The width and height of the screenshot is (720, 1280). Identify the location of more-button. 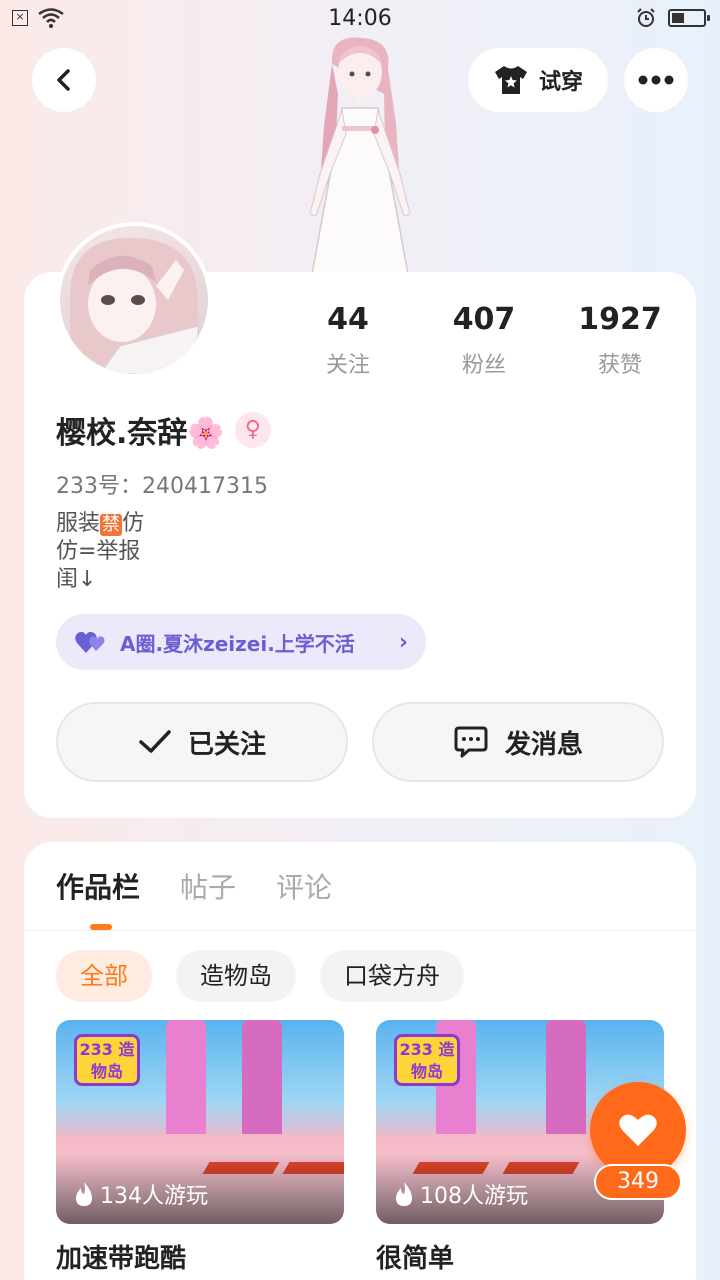
(656, 80).